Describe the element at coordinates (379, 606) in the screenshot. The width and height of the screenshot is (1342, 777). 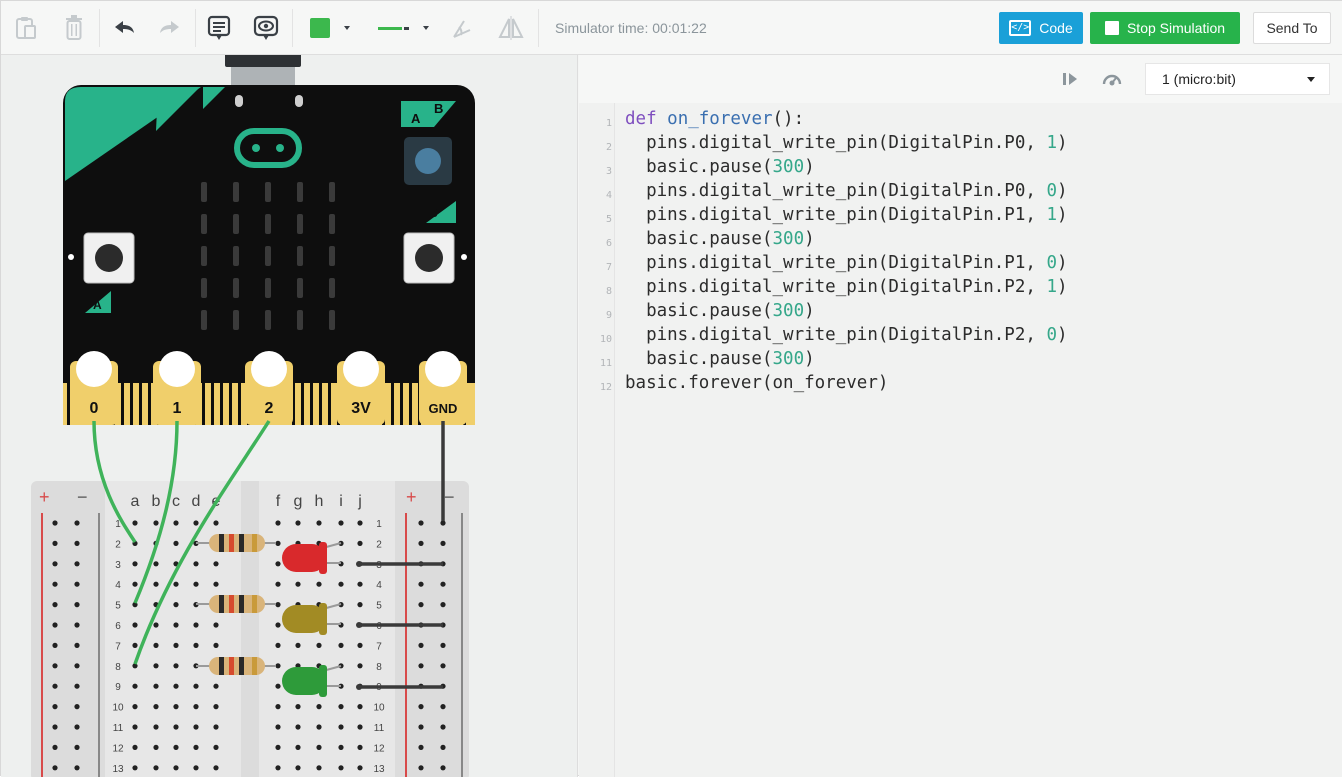
I see `row-number: 5` at that location.